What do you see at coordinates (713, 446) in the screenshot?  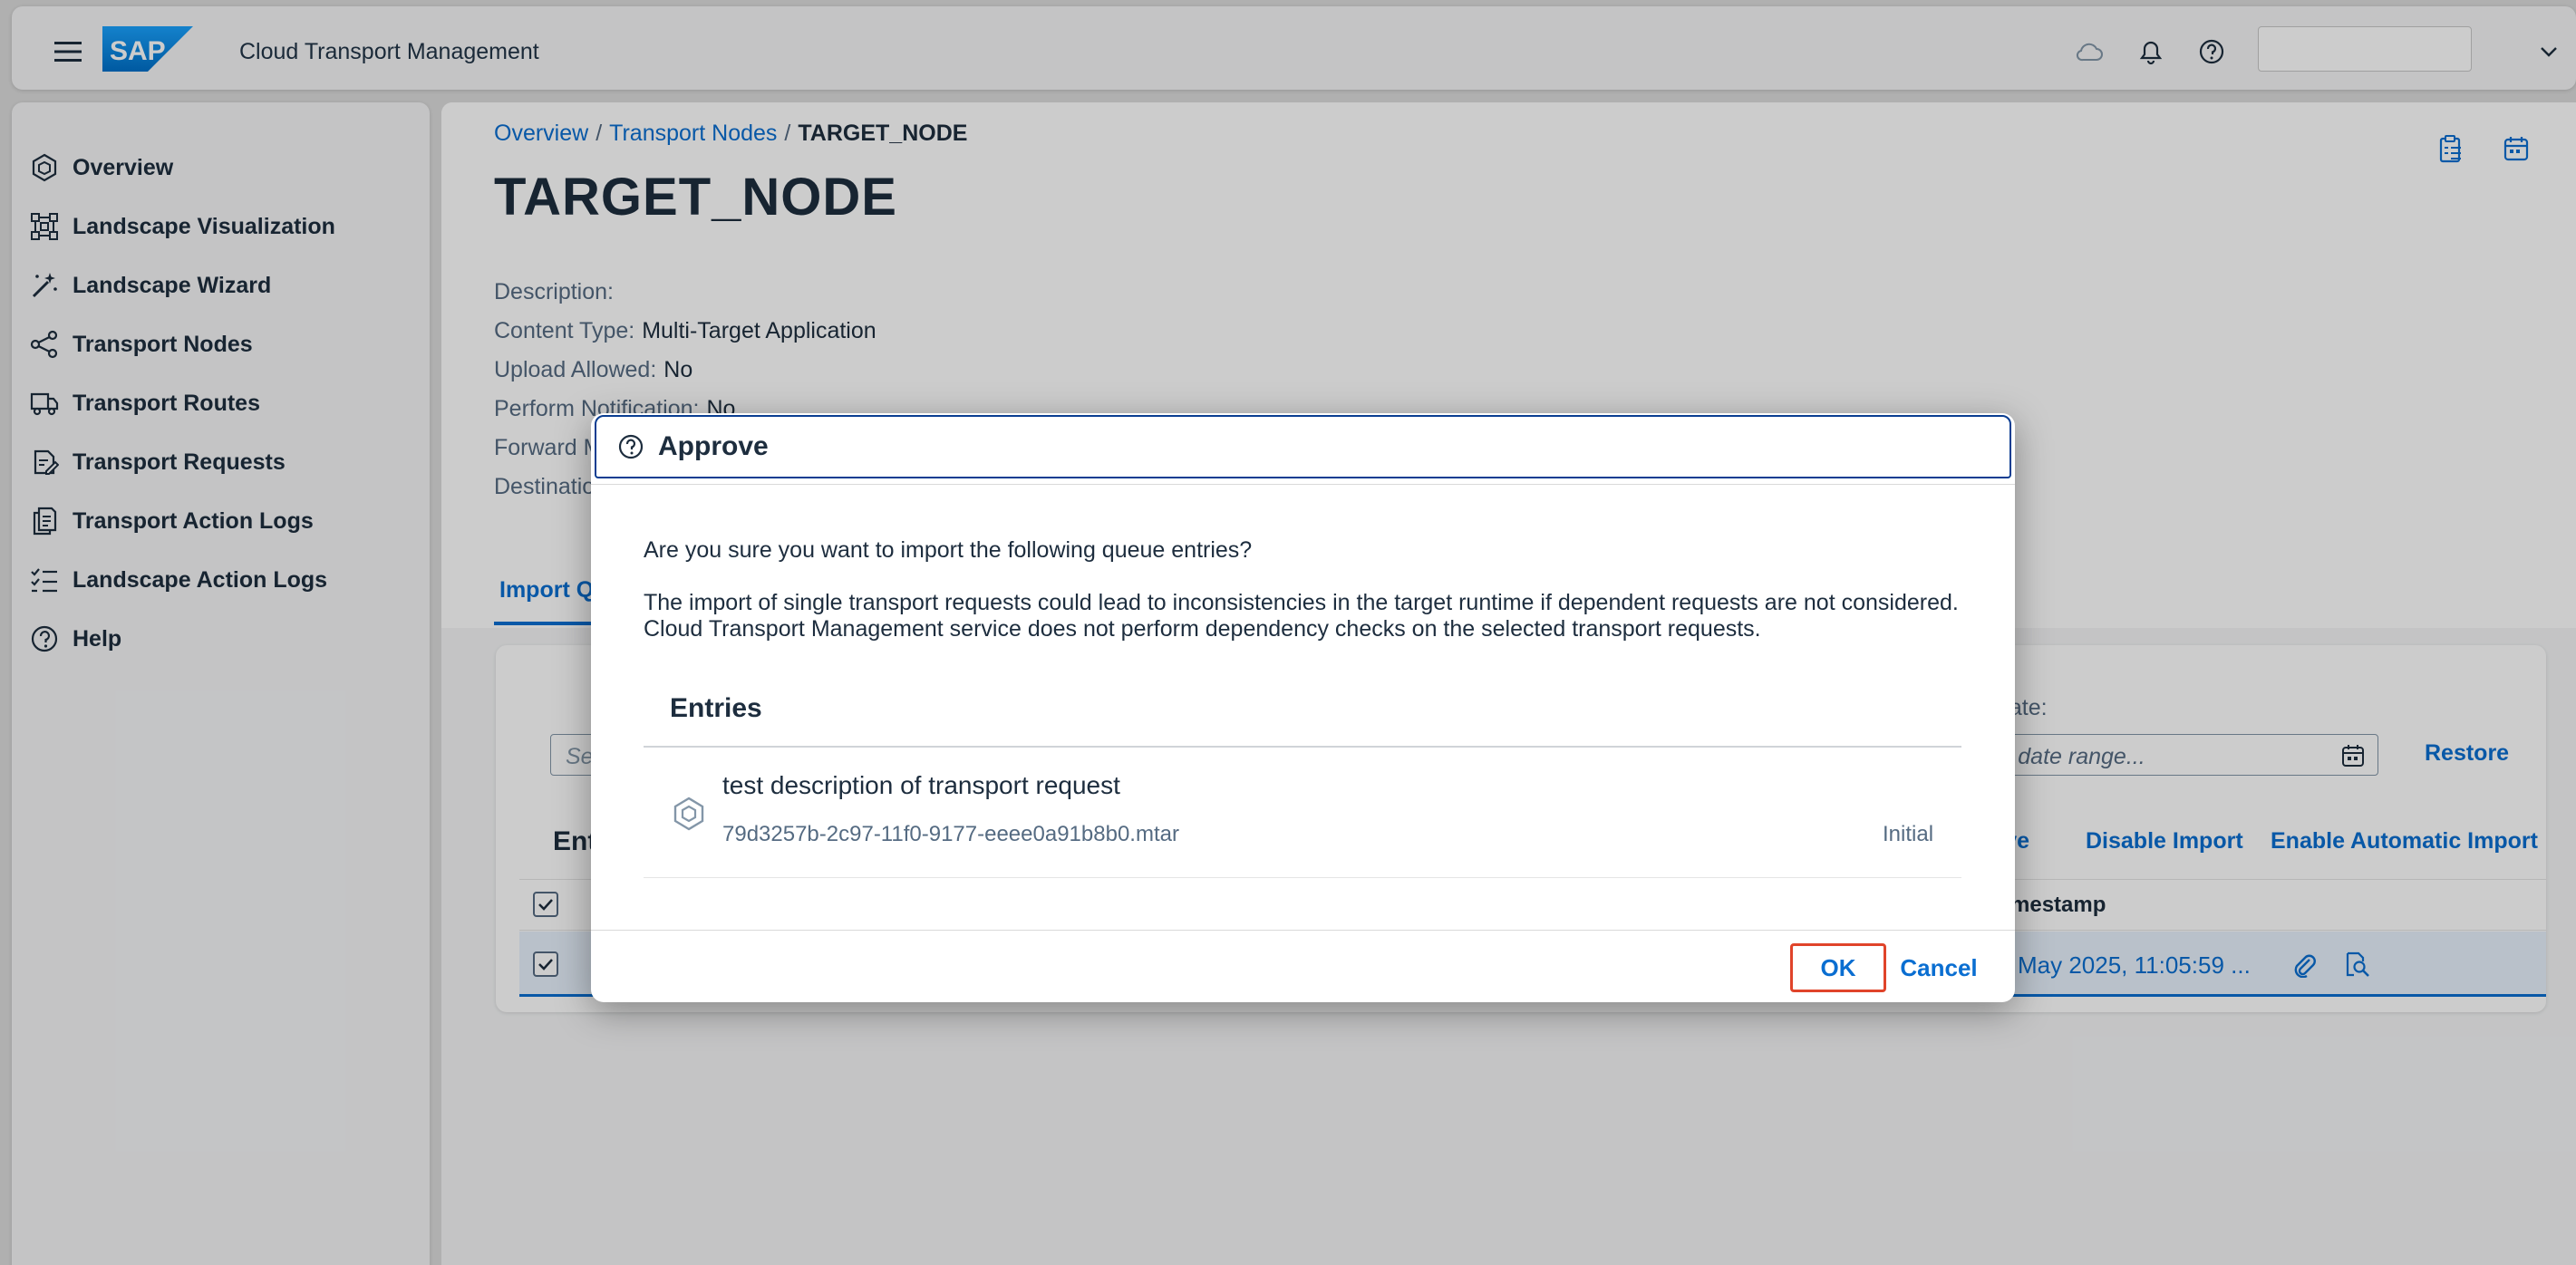 I see `dialog-title: Approve` at bounding box center [713, 446].